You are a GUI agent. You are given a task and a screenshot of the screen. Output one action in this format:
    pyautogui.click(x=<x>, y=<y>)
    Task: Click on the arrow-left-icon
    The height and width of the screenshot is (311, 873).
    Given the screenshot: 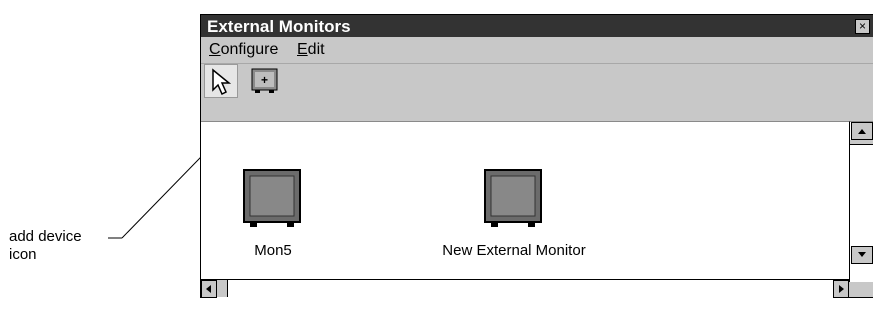 What is the action you would take?
    pyautogui.click(x=208, y=289)
    